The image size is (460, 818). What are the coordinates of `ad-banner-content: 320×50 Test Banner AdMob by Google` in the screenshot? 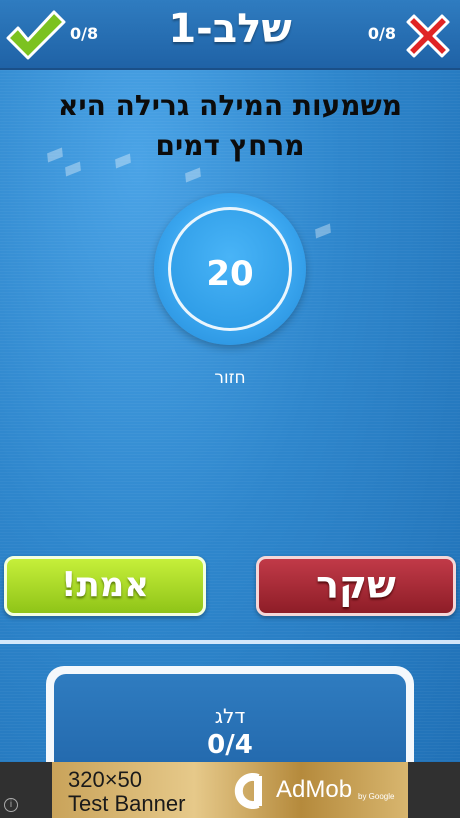 It's located at (230, 790).